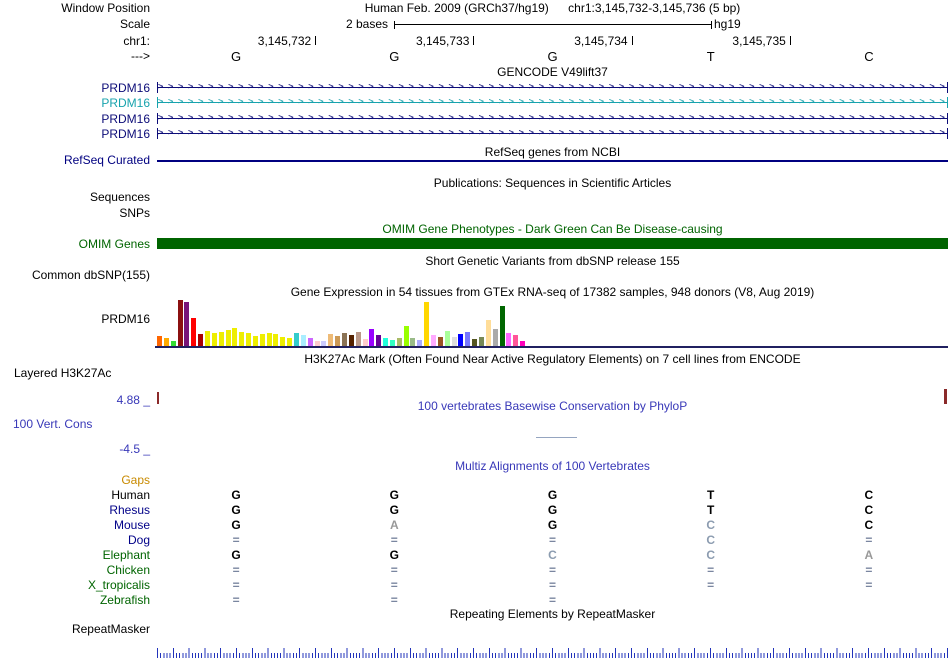 This screenshot has width=950, height=659. Describe the element at coordinates (75, 197) in the screenshot. I see `sequences-label: Sequences` at that location.